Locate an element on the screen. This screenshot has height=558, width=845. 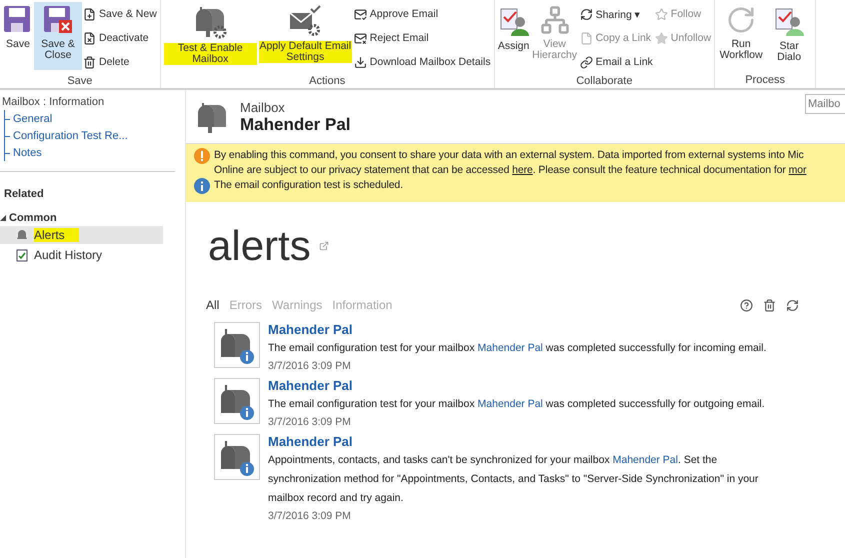
group-label: Actions is located at coordinates (327, 81).